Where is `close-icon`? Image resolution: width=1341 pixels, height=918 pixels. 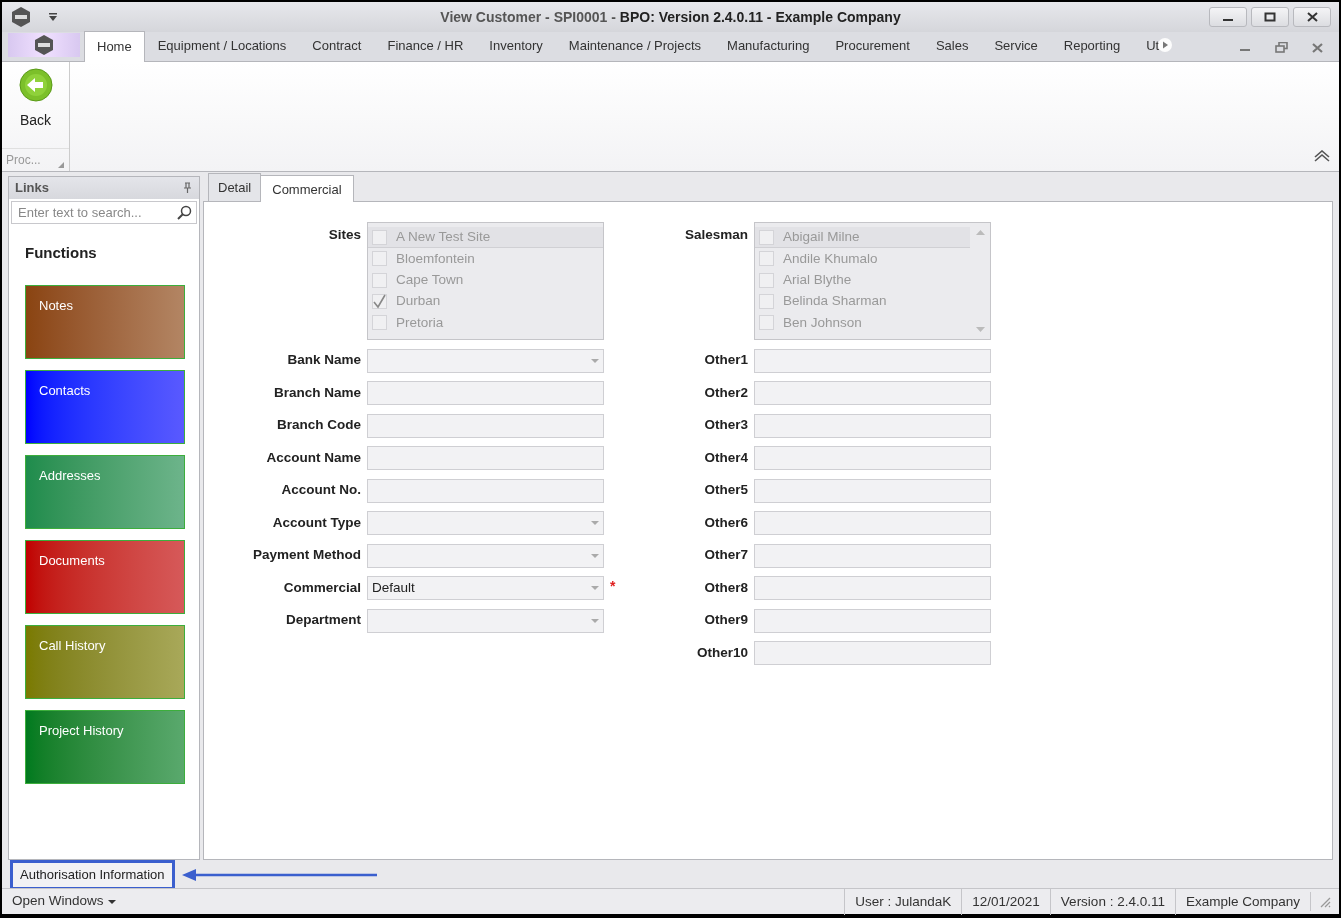
close-icon is located at coordinates (1312, 17).